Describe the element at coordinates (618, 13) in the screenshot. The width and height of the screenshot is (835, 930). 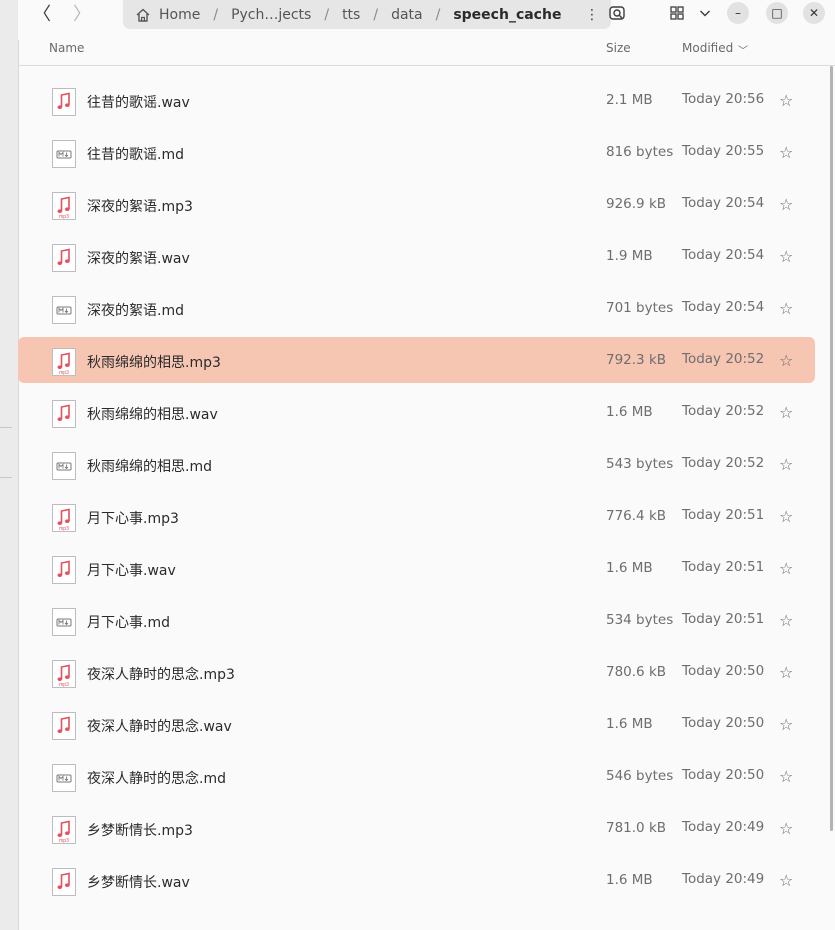
I see `search-icon` at that location.